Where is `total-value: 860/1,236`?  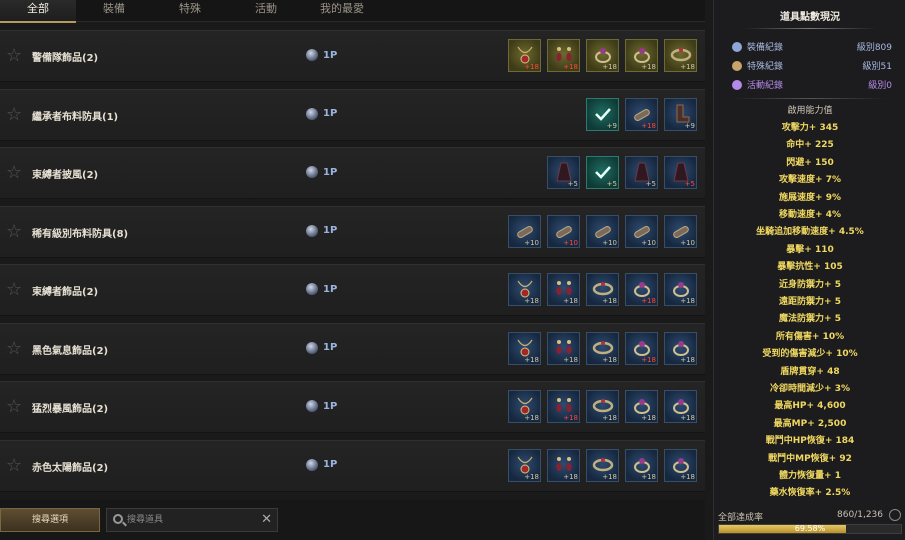 total-value: 860/1,236 is located at coordinates (860, 515).